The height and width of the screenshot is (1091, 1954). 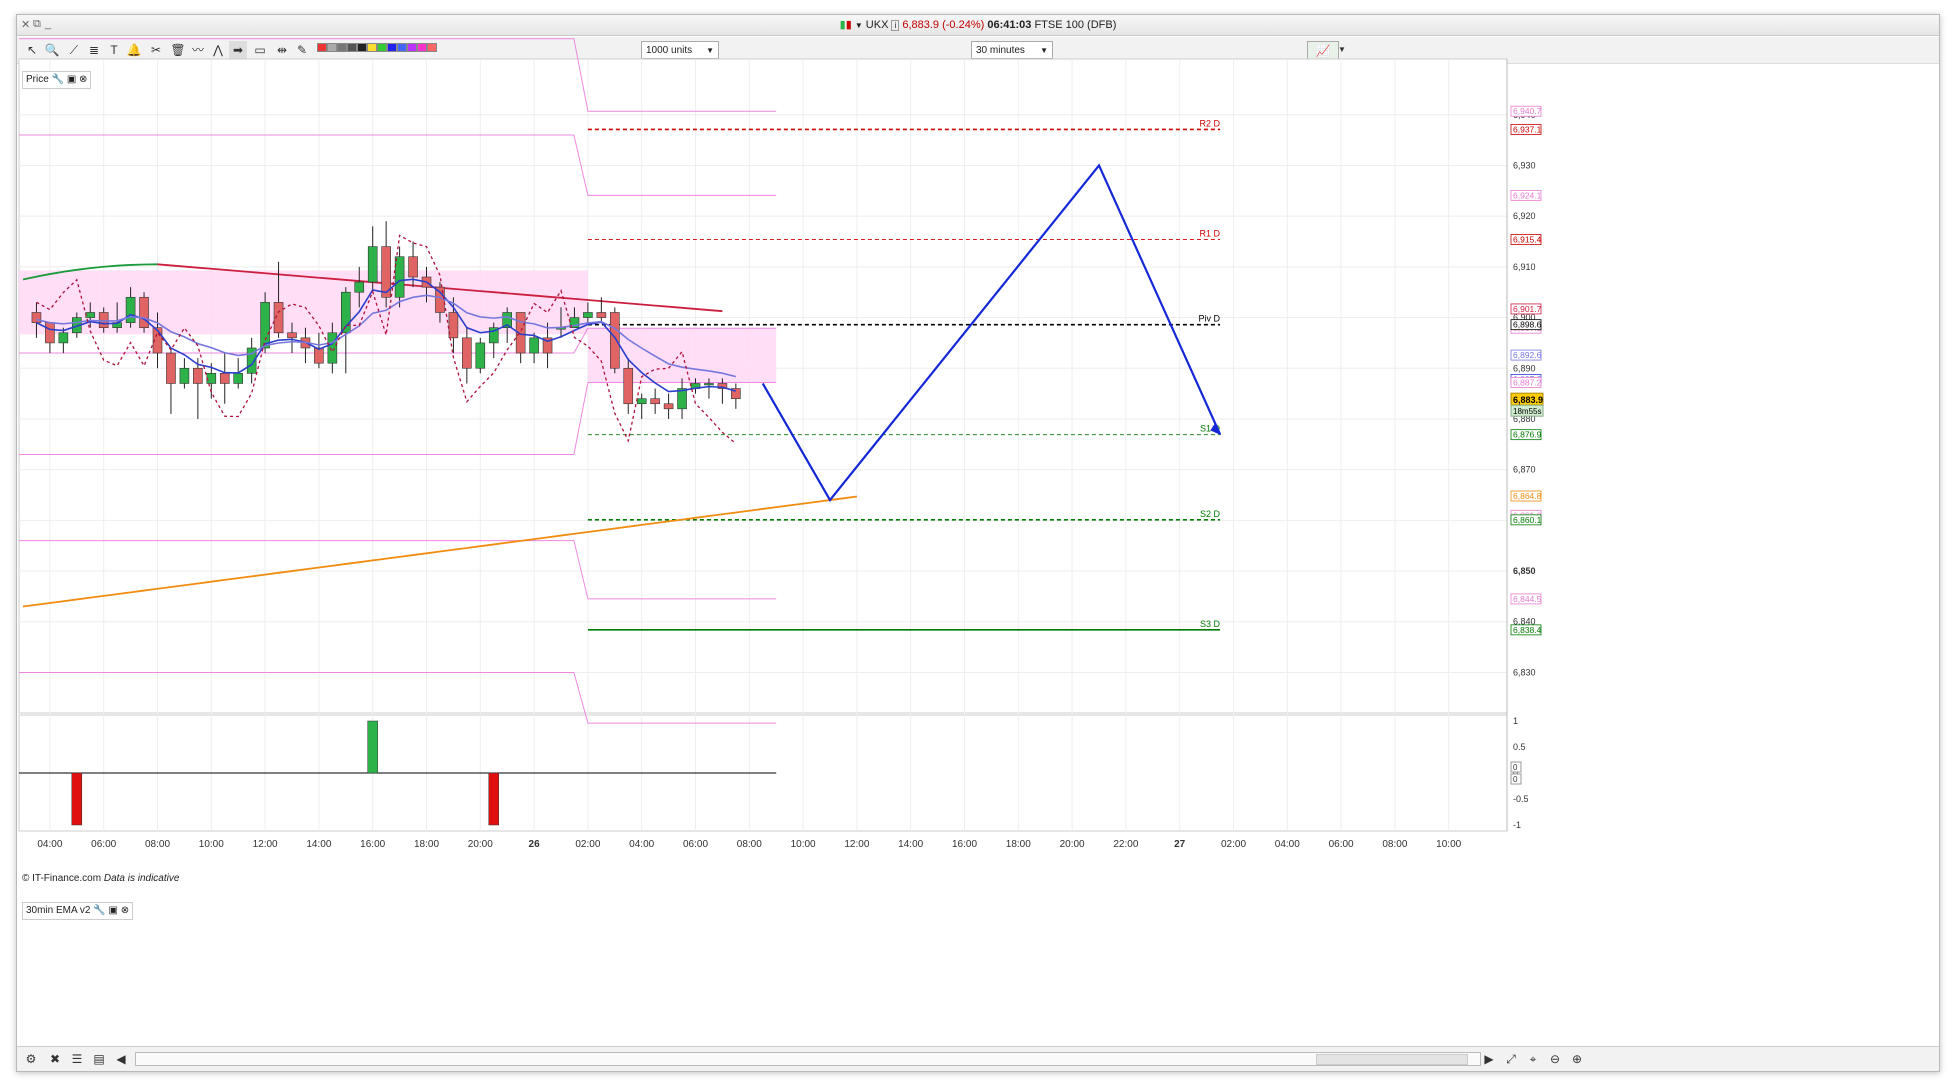 I want to click on pivot-price-label: 6,898.6, so click(x=1527, y=325).